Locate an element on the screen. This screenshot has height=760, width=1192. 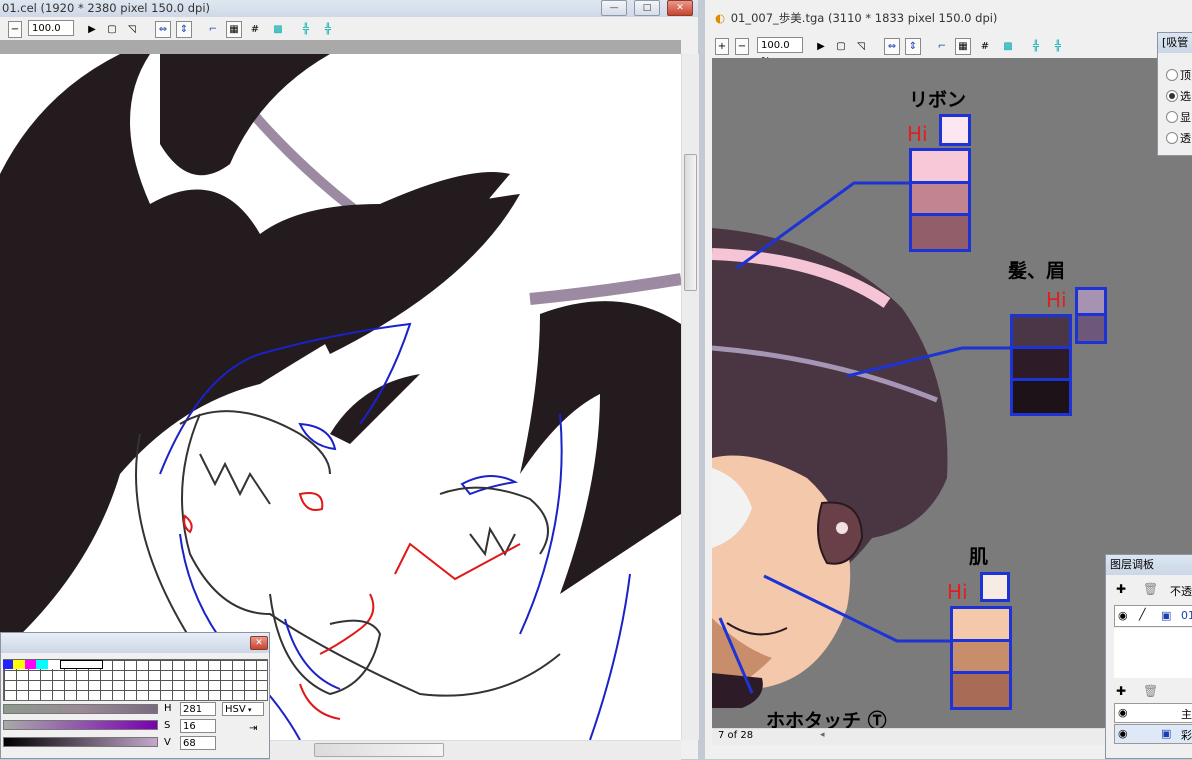
layer-panel-title: 图层调板 is located at coordinates (1149, 565).